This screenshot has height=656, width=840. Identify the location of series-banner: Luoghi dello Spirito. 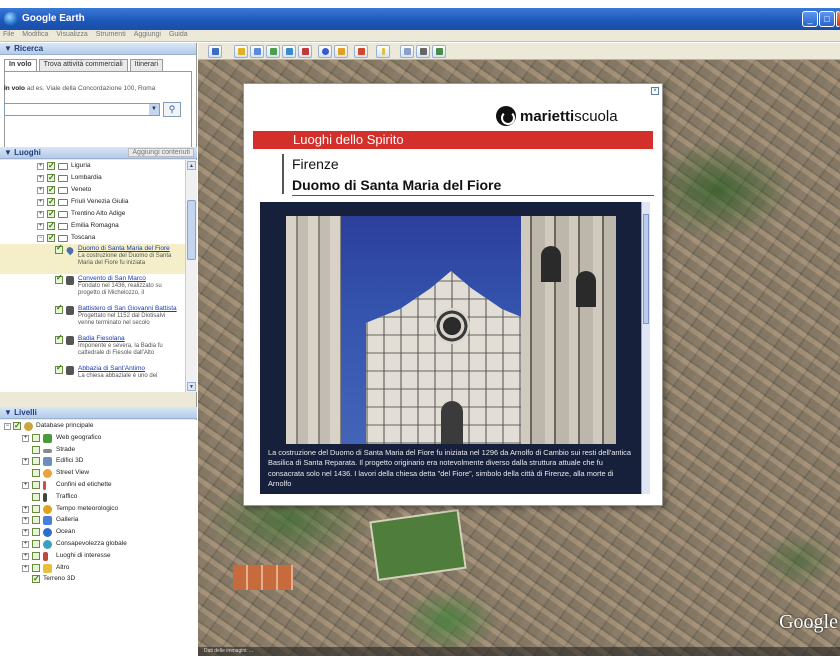
(453, 140).